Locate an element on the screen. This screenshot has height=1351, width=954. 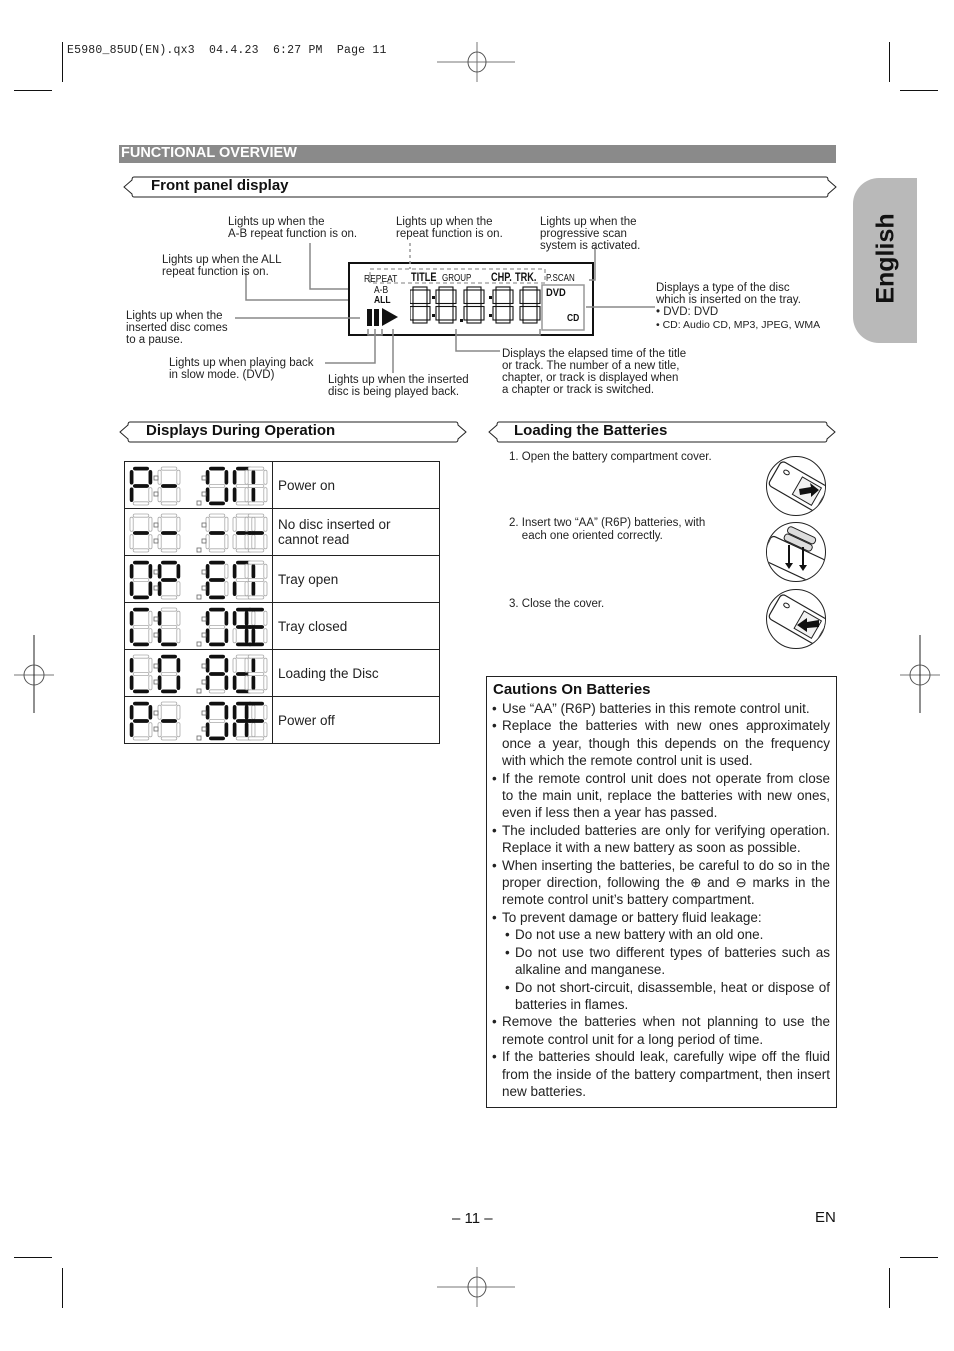
lcd-label-dvd: DVD is located at coordinates (556, 293).